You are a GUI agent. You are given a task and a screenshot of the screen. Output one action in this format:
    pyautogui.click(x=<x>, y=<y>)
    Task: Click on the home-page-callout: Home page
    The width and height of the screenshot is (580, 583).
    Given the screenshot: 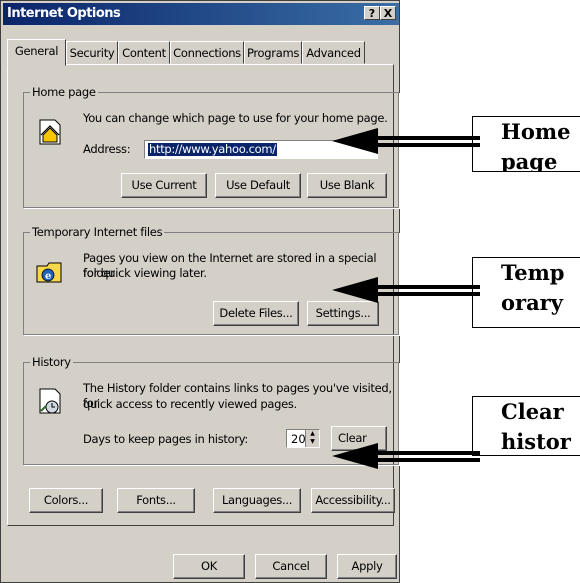 What is the action you would take?
    pyautogui.click(x=526, y=144)
    